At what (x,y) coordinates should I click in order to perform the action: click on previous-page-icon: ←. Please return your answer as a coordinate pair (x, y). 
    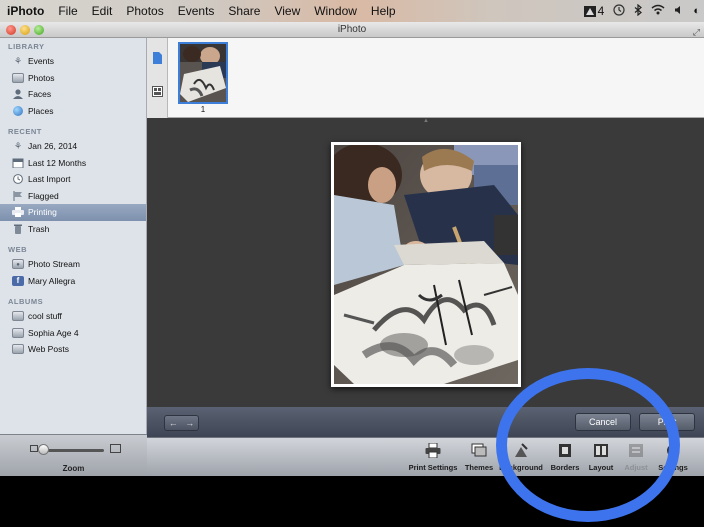
    Looking at the image, I should click on (173, 423).